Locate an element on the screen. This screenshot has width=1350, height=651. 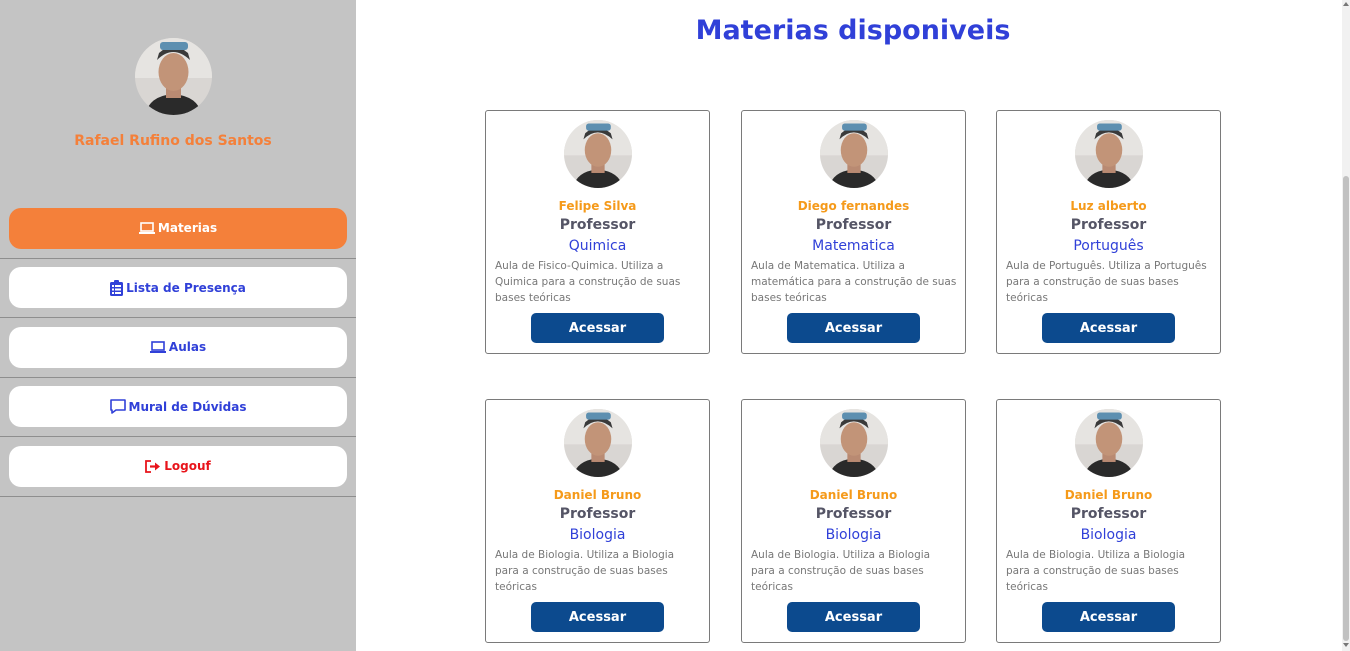
nav-item-label: Lista de Presença is located at coordinates (186, 287).